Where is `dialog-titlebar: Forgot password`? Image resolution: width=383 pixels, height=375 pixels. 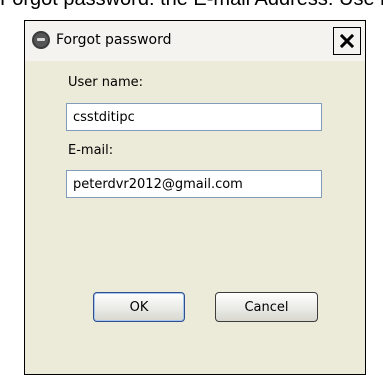
dialog-titlebar: Forgot password is located at coordinates (195, 41).